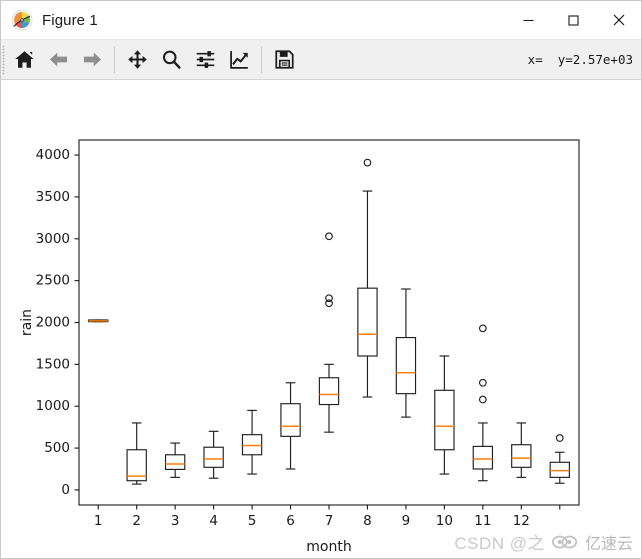 The height and width of the screenshot is (559, 642). I want to click on x-tick-label: 9, so click(406, 521).